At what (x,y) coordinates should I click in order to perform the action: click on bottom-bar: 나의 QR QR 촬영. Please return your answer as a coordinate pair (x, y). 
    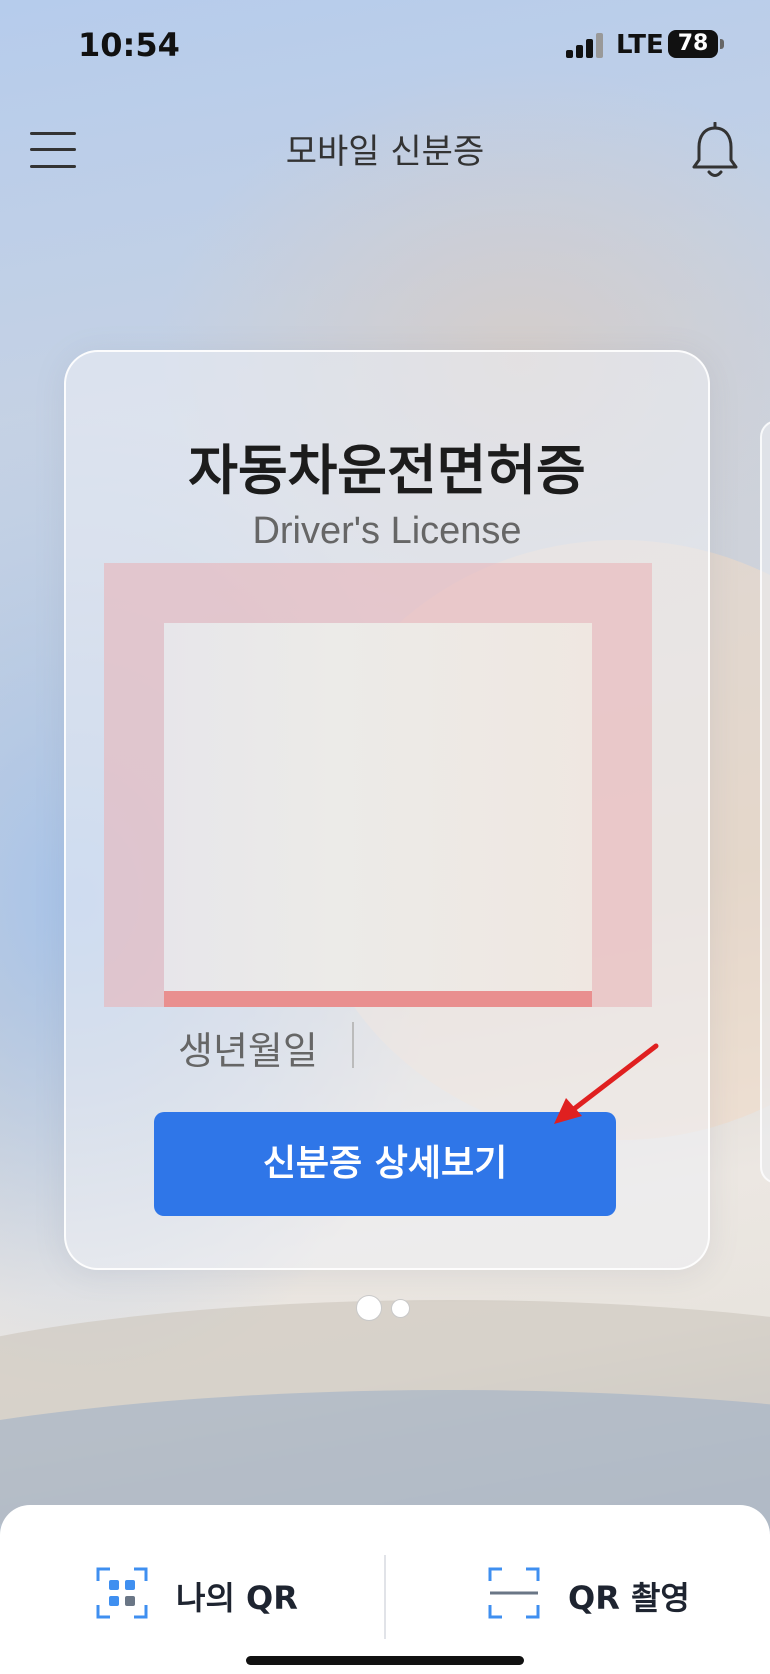
    Looking at the image, I should click on (385, 1589).